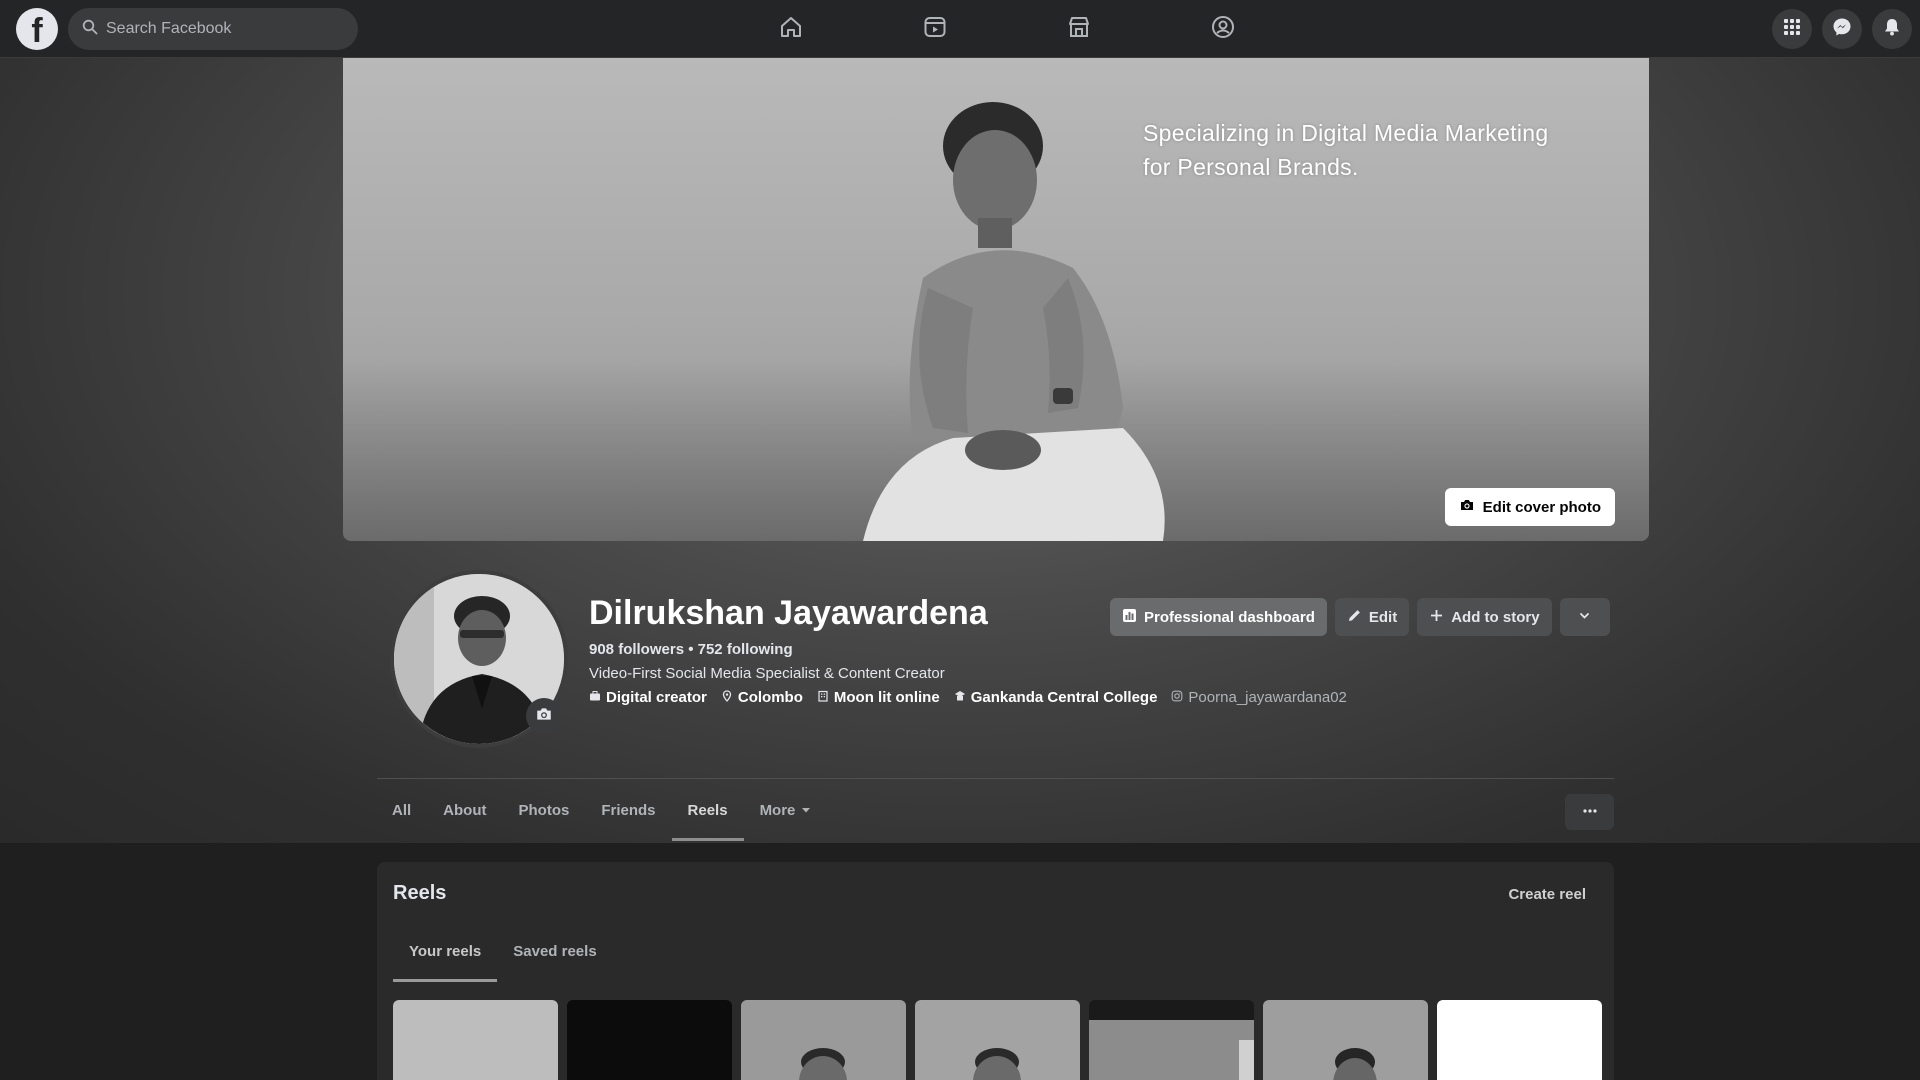  Describe the element at coordinates (1007, 29) in the screenshot. I see `main-nav` at that location.